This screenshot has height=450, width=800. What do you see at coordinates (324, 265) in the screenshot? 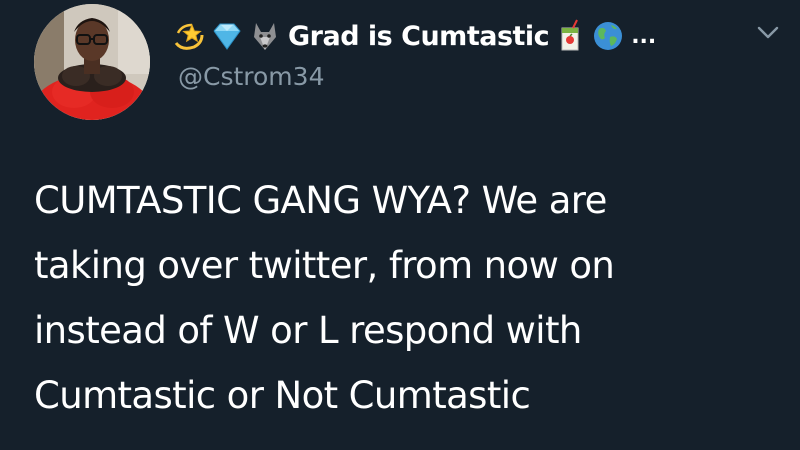
I see `tweet-text-line: taking over twitter, from now on` at bounding box center [324, 265].